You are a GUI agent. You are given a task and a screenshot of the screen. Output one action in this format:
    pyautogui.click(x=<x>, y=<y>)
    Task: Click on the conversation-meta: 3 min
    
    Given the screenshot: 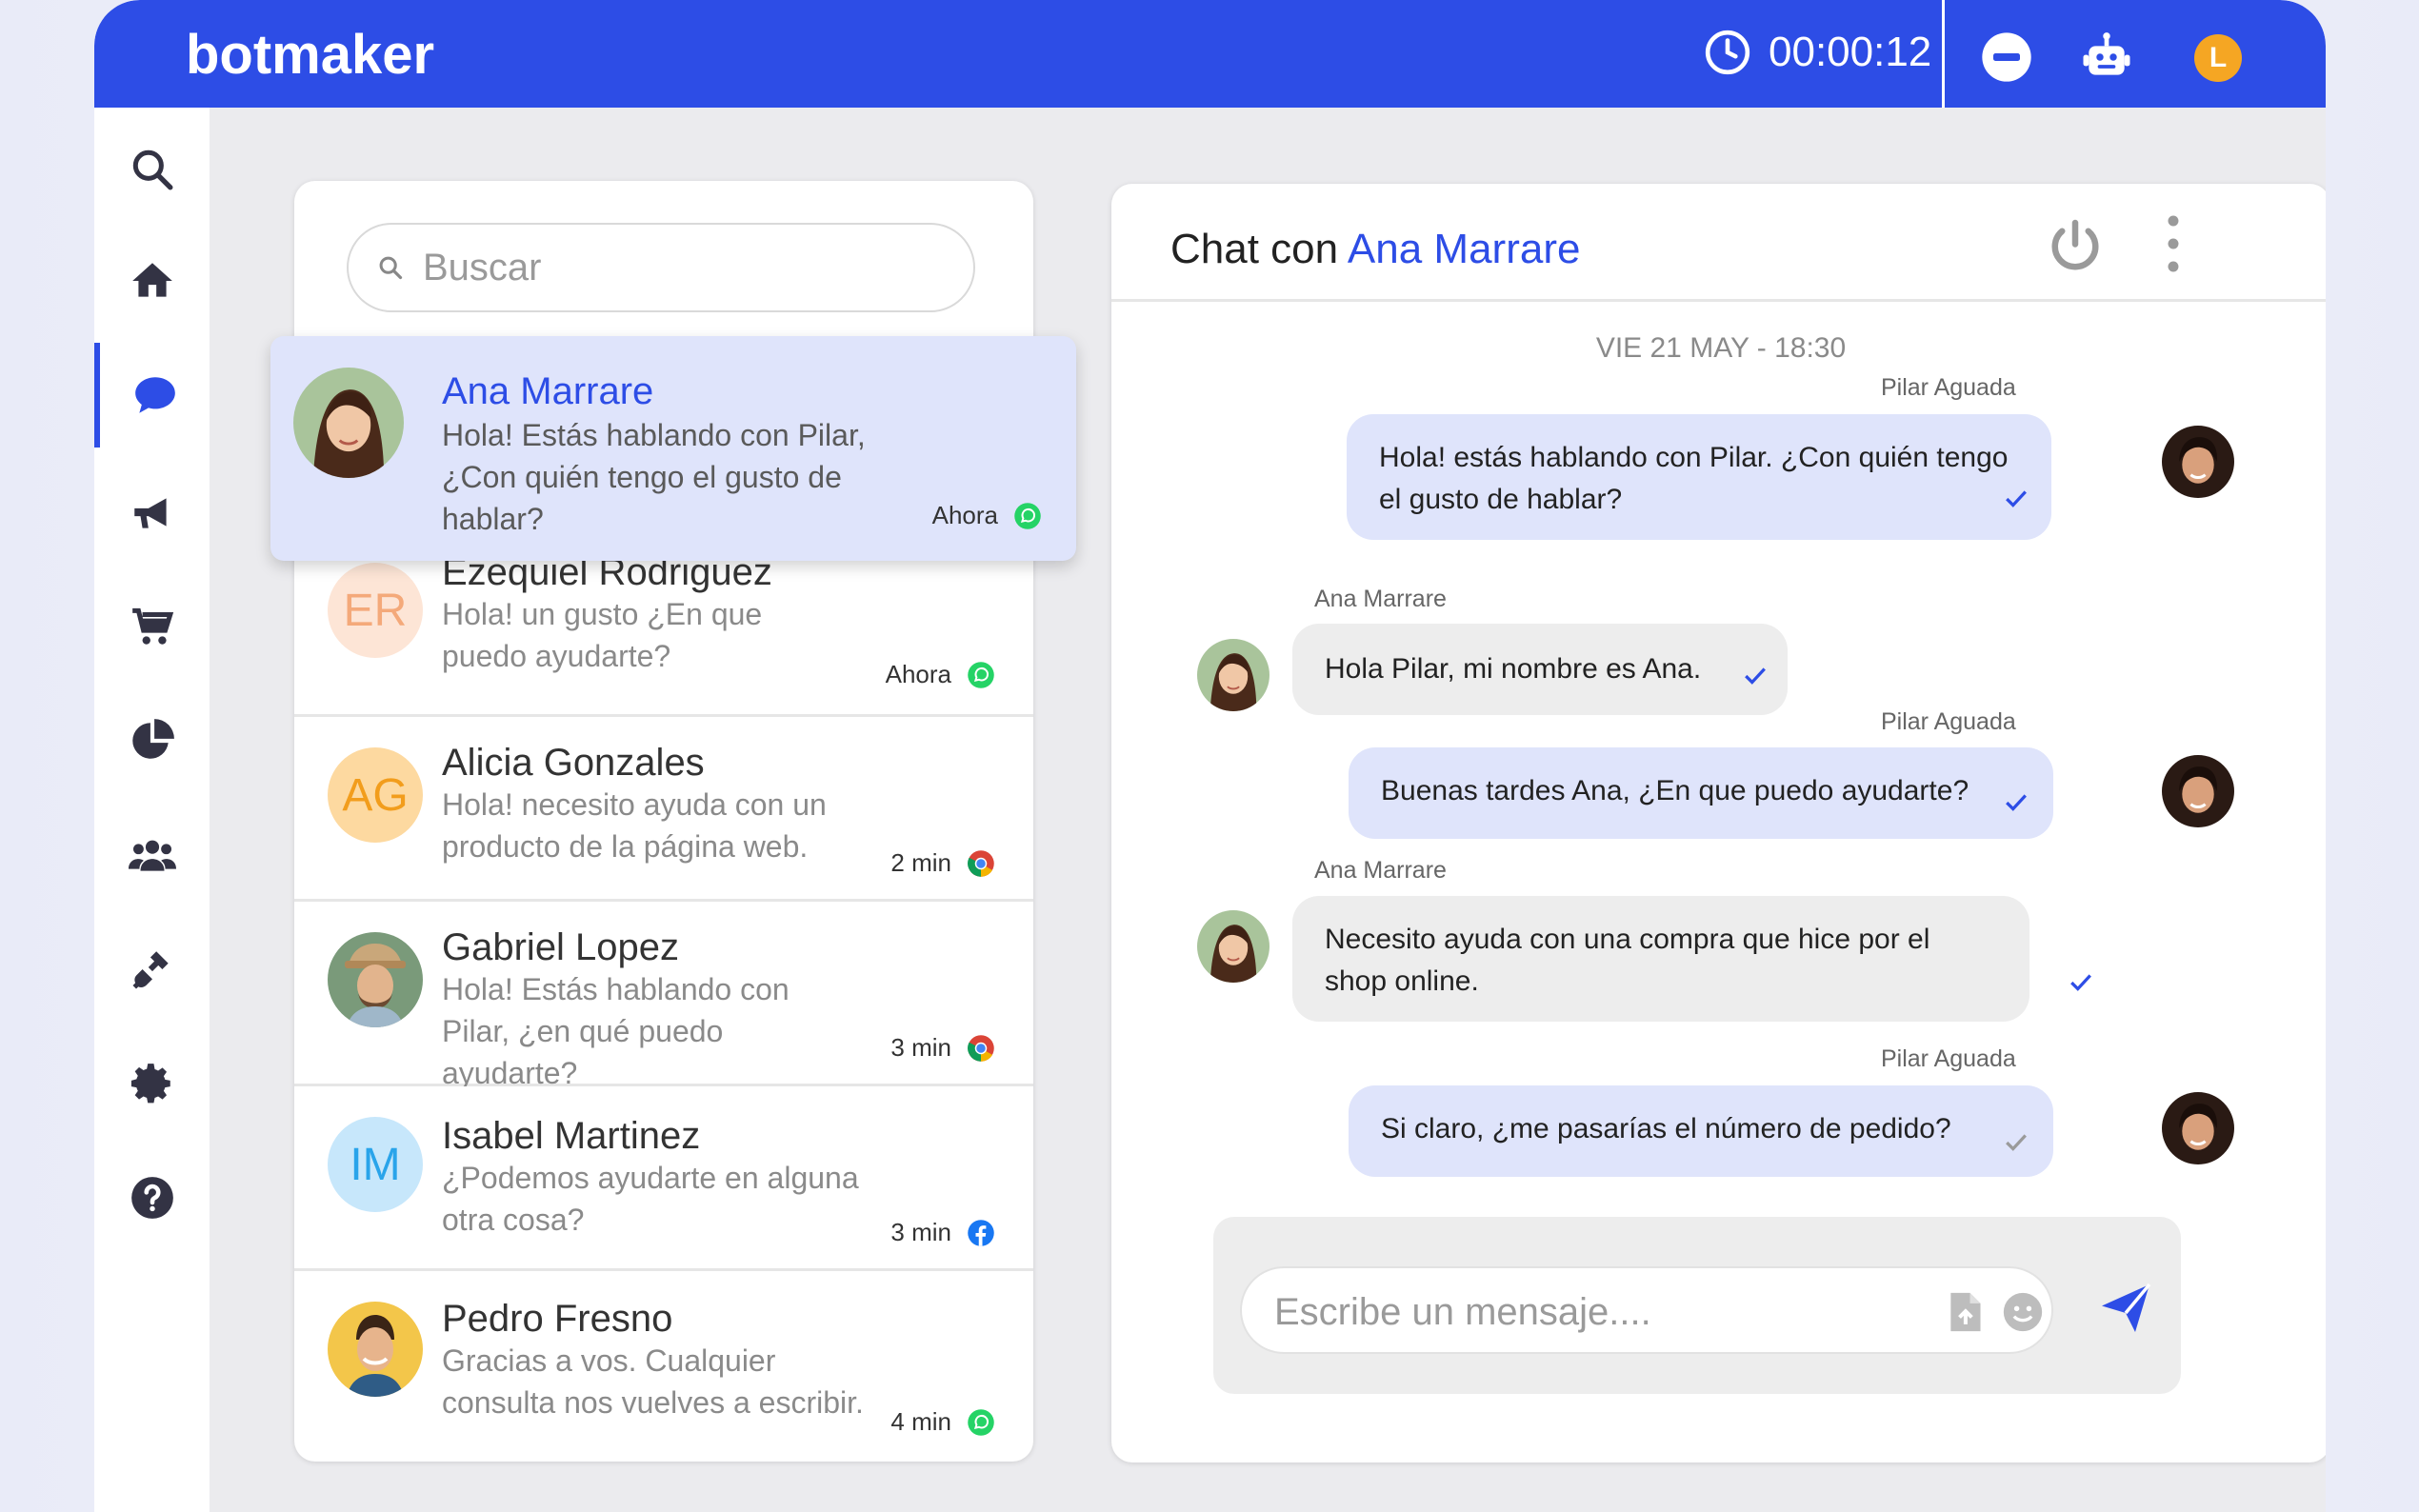 What is the action you would take?
    pyautogui.click(x=942, y=1048)
    